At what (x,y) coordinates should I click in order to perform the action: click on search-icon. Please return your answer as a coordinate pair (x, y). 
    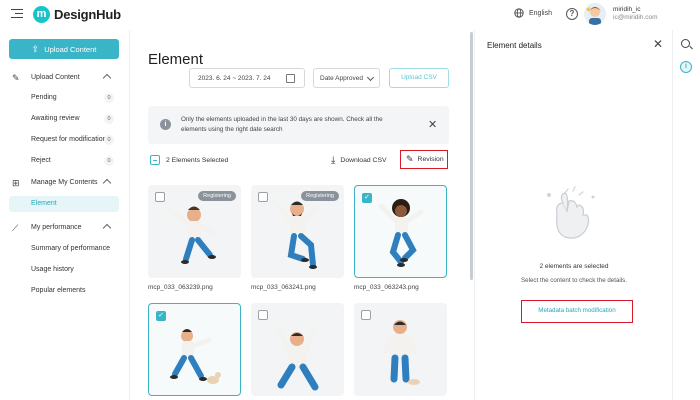
    Looking at the image, I should click on (687, 44).